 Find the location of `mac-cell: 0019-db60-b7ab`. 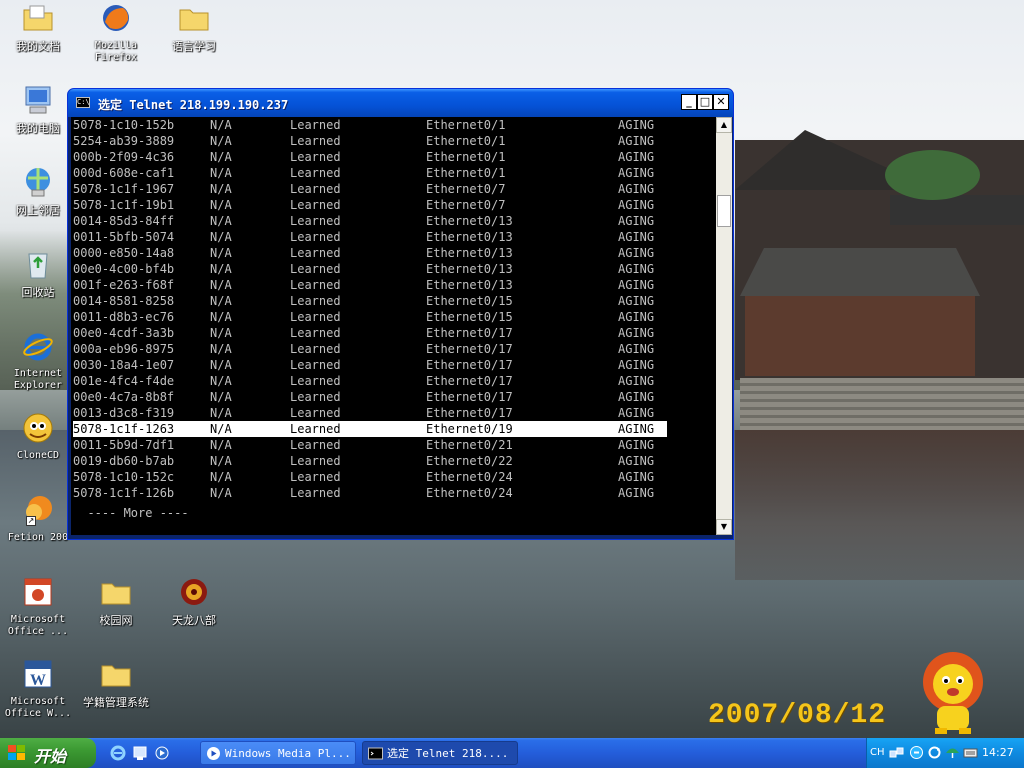

mac-cell: 0019-db60-b7ab is located at coordinates (124, 461).